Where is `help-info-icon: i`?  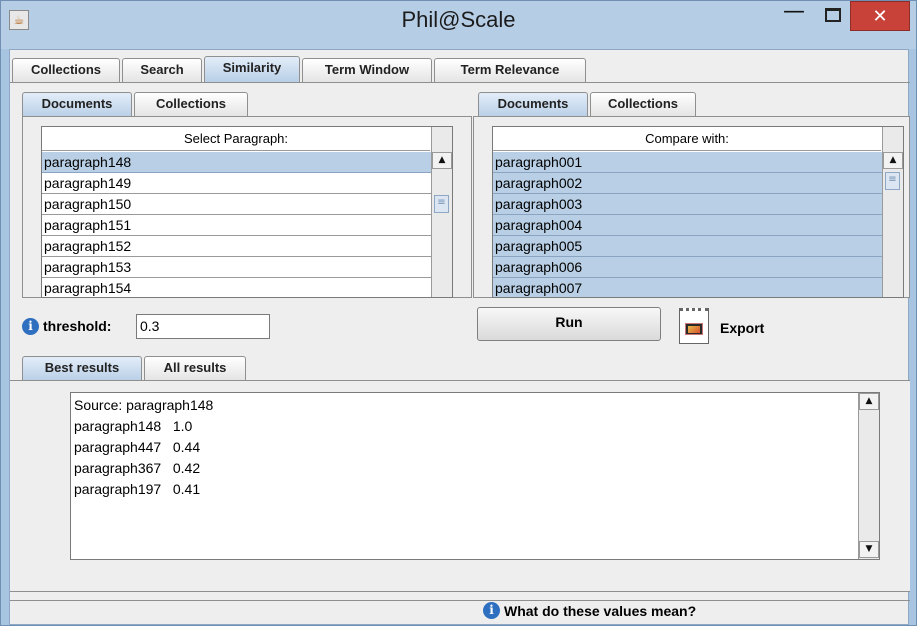 help-info-icon: i is located at coordinates (491, 610).